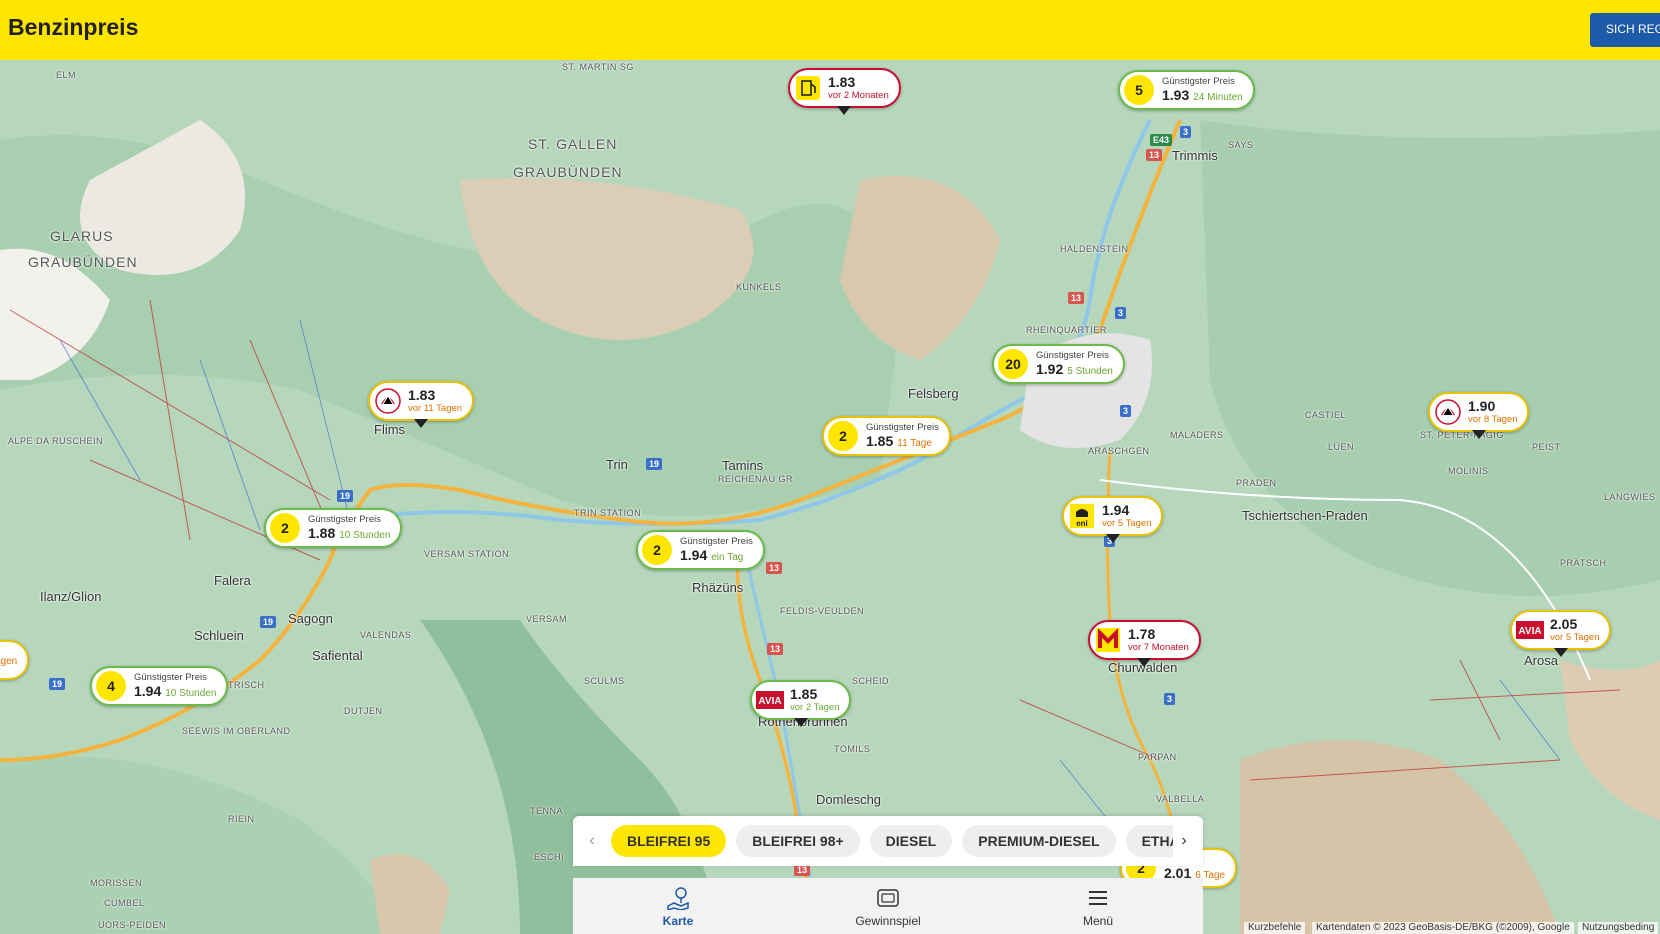  What do you see at coordinates (1561, 633) in the screenshot?
I see `price-marker: AVIA 2.05 vor 5 Tagen` at bounding box center [1561, 633].